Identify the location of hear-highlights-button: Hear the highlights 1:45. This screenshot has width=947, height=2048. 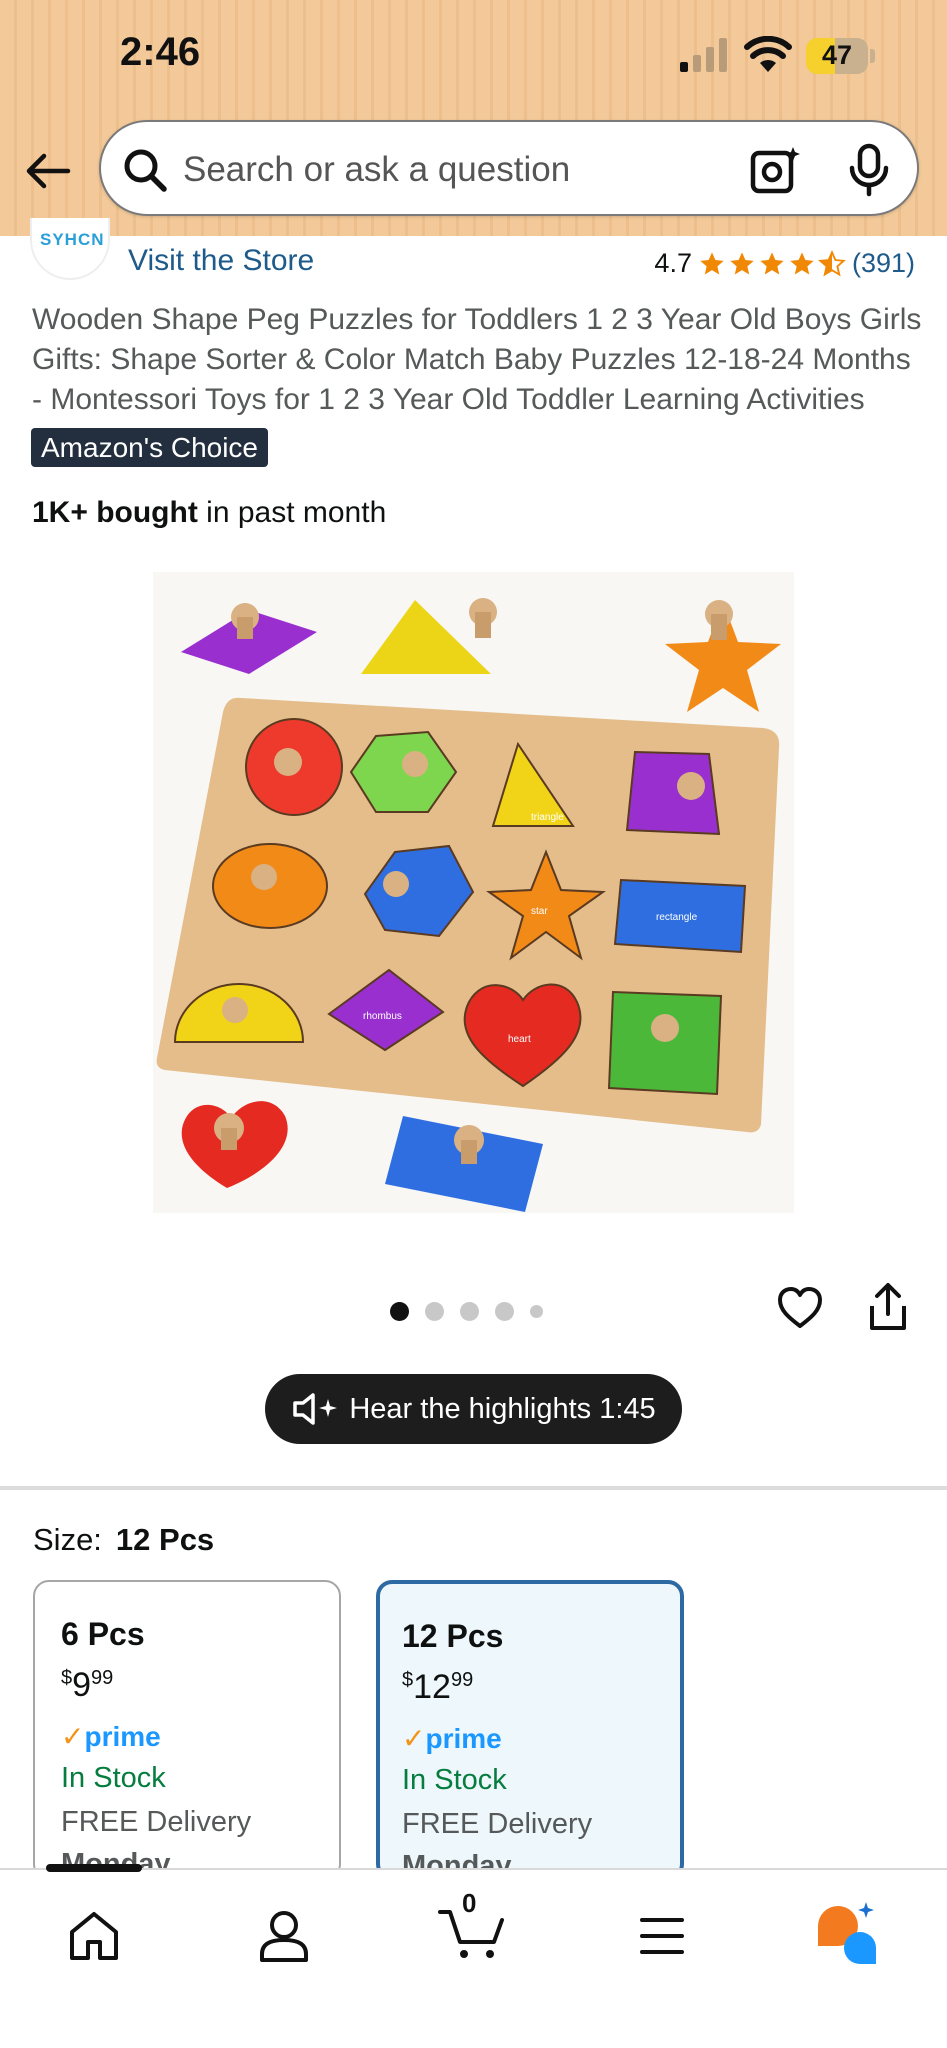
(473, 1409).